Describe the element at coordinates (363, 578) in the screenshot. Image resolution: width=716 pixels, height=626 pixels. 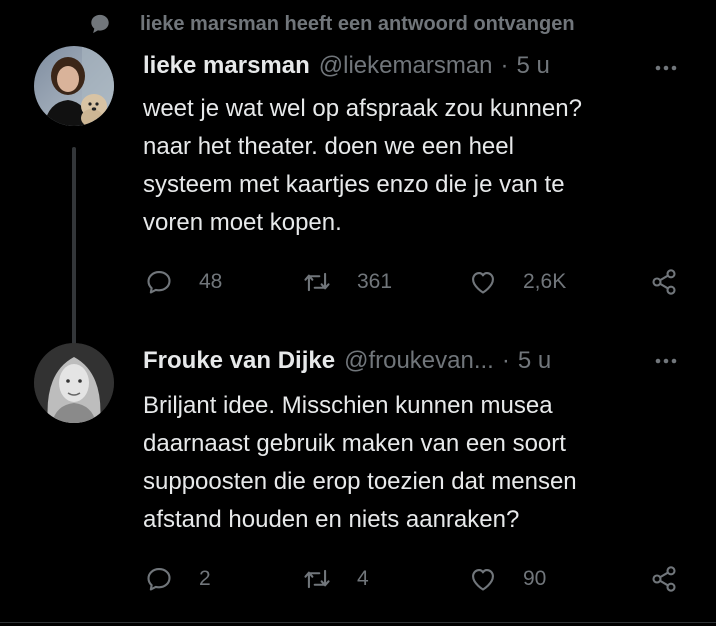
I see `retweet-count: 4` at that location.